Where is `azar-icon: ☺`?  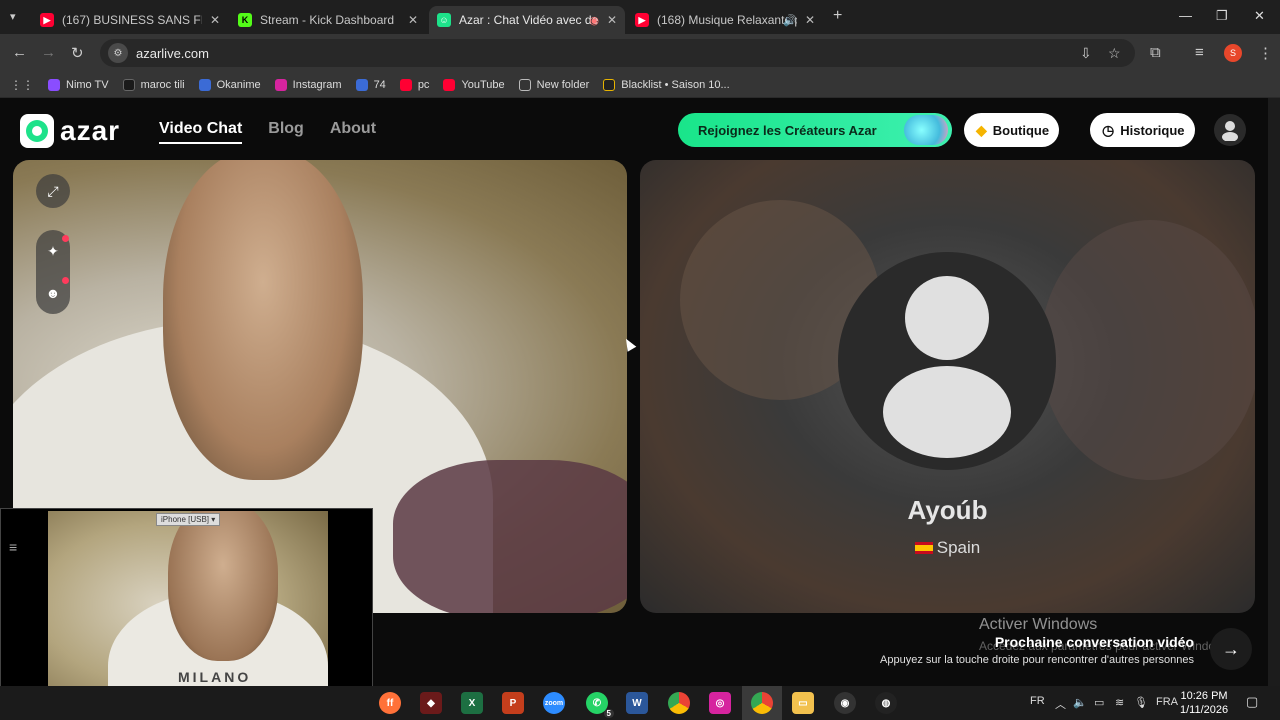 azar-icon: ☺ is located at coordinates (444, 20).